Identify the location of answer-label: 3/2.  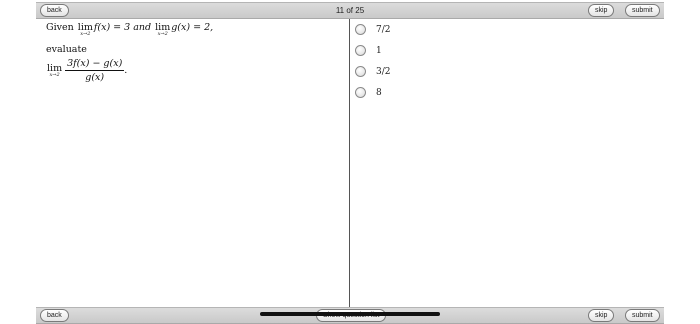
(383, 71).